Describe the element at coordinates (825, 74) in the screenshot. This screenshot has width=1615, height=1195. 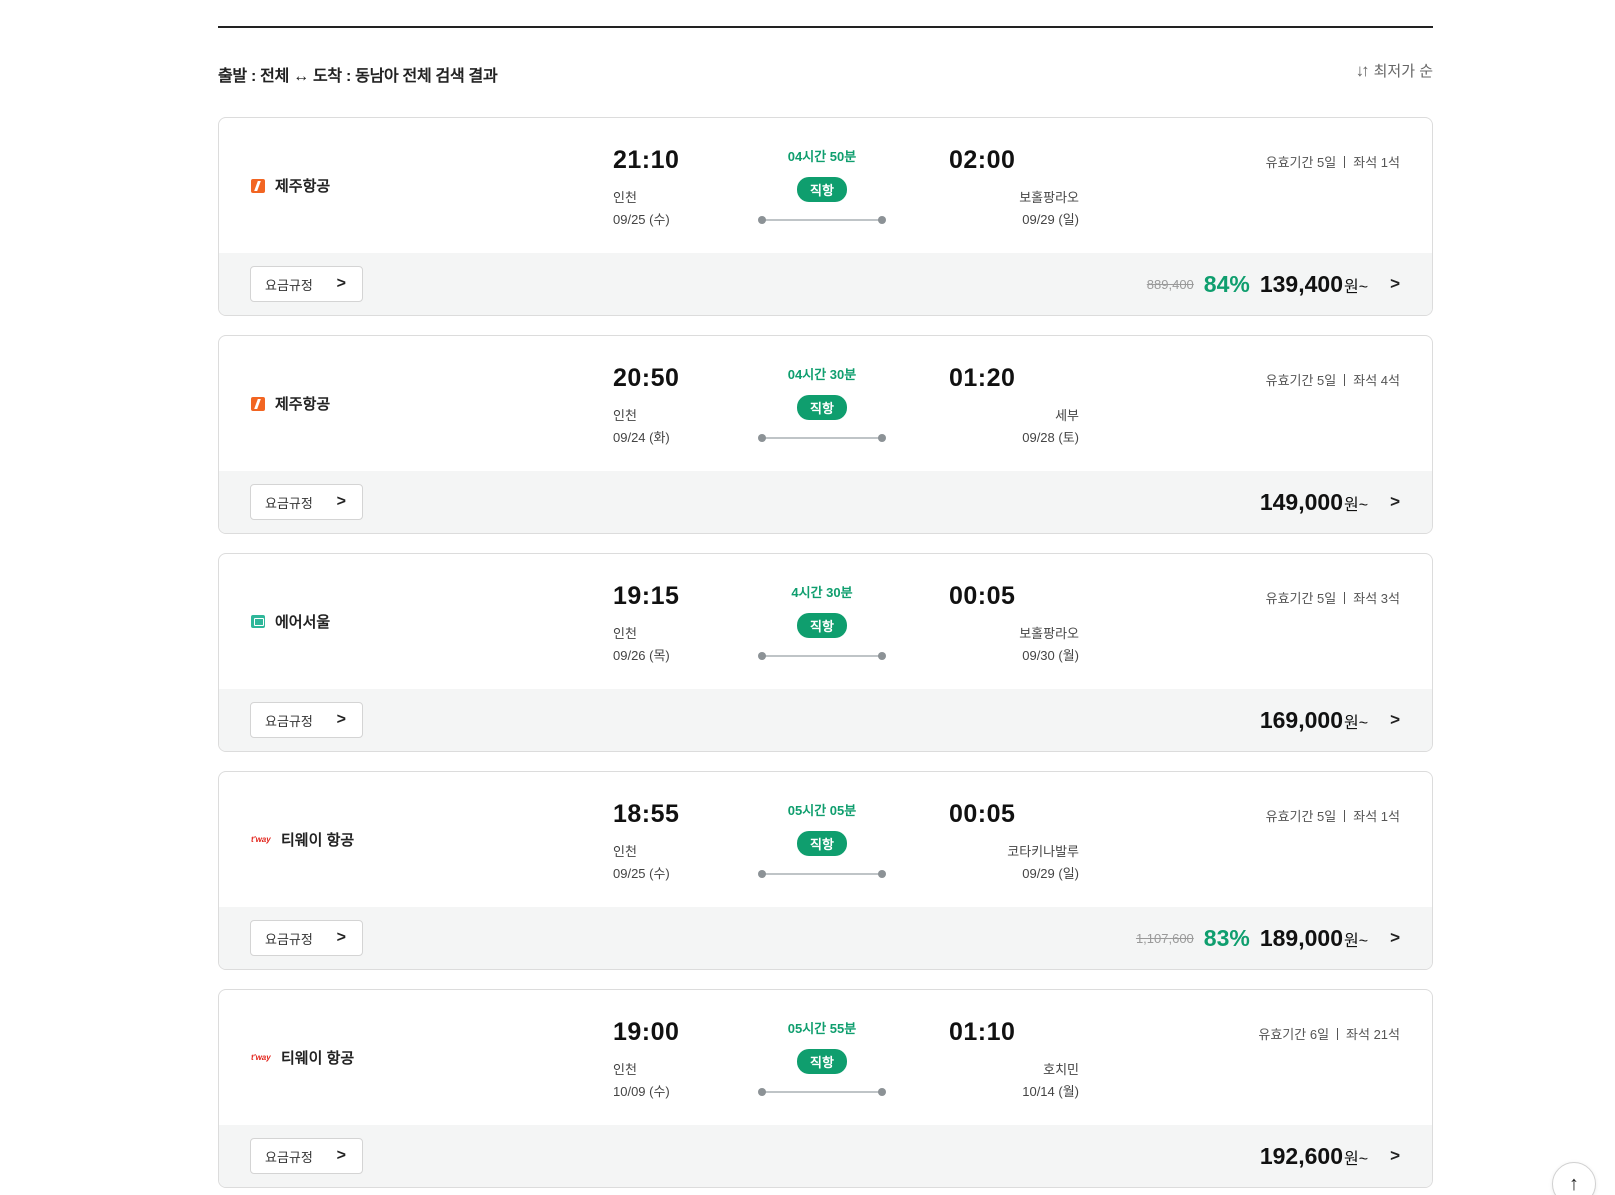
I see `results-header: 출발 : 전체 ↔ 도착 : 동남아 전체 검색 결과 ↓↑ 최저가 순` at that location.